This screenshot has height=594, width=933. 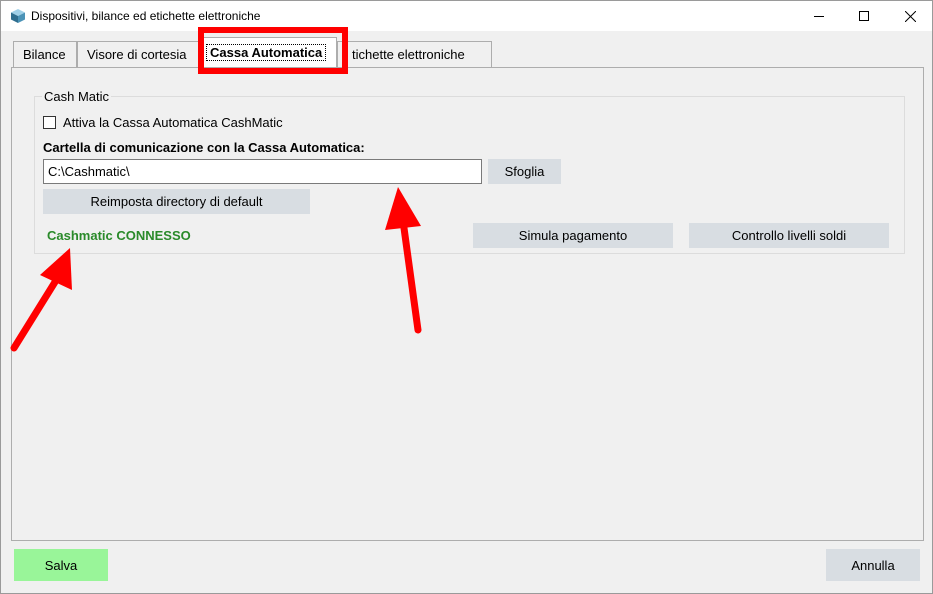 What do you see at coordinates (524, 171) in the screenshot?
I see `browse-button: Sfoglia` at bounding box center [524, 171].